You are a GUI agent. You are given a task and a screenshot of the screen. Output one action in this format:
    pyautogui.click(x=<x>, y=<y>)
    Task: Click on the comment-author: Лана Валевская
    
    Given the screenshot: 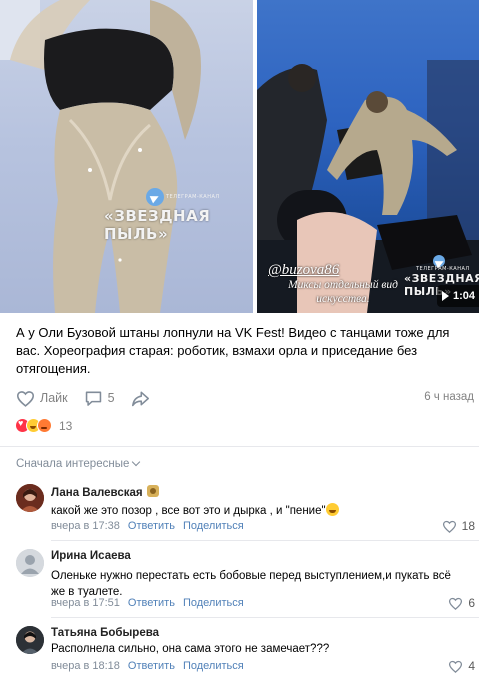 What is the action you would take?
    pyautogui.click(x=105, y=492)
    